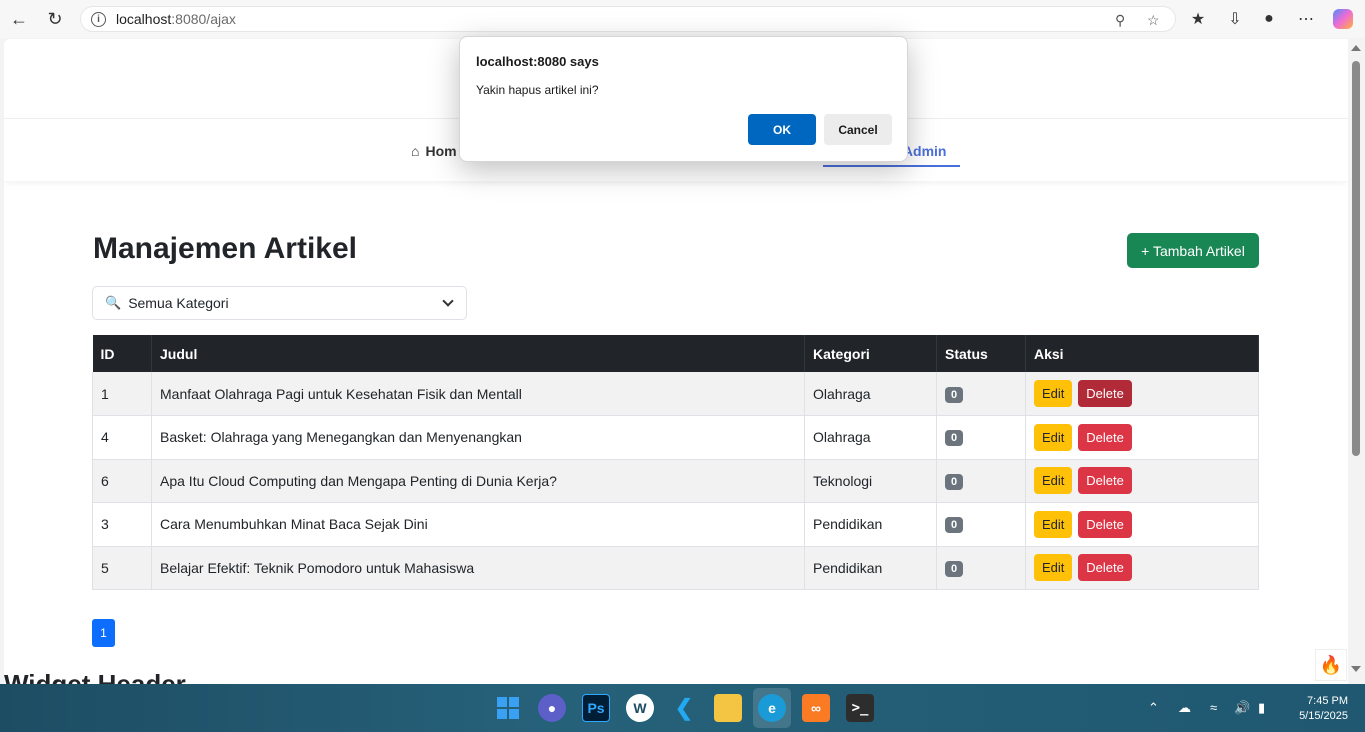 The image size is (1365, 732). Describe the element at coordinates (1331, 665) in the screenshot. I see `fire-icon: 🔥` at that location.